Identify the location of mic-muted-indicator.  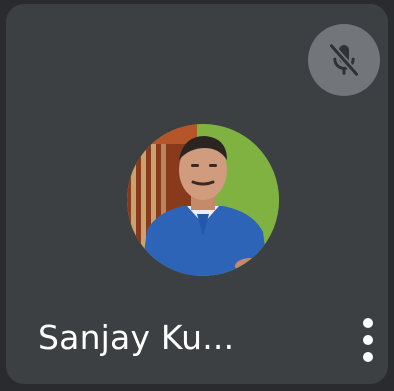
(344, 60).